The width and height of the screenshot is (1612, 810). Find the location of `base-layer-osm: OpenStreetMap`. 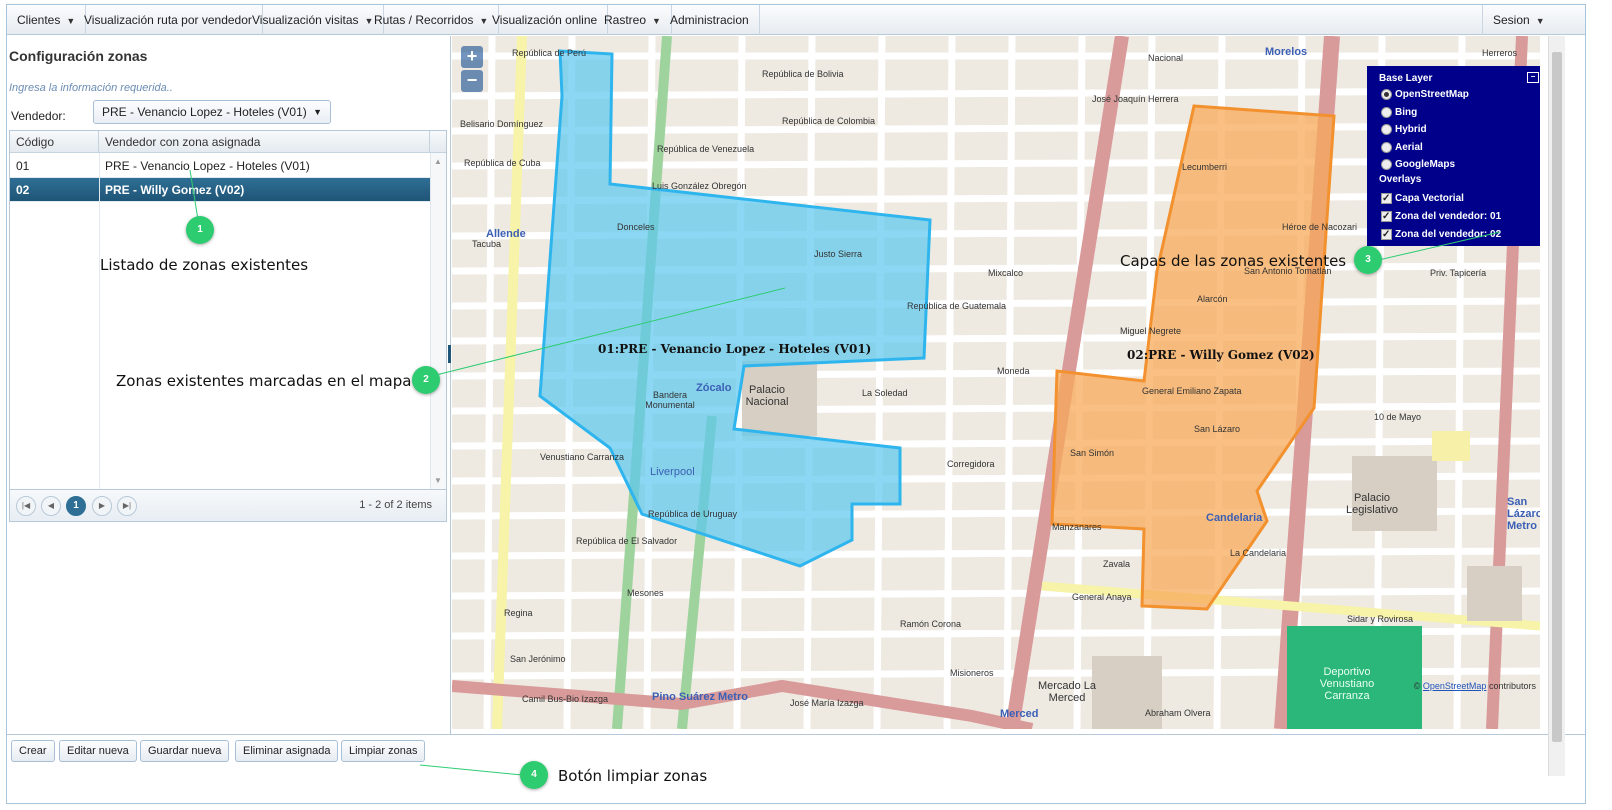

base-layer-osm: OpenStreetMap is located at coordinates (1425, 95).